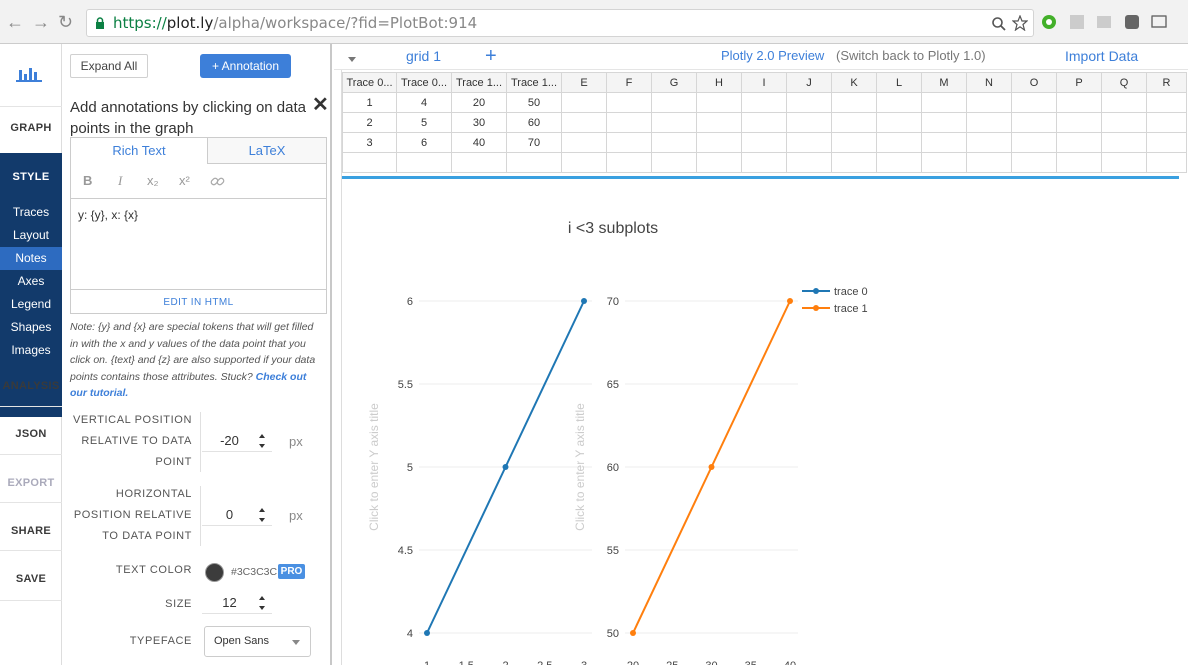 This screenshot has width=1188, height=665. I want to click on grid-divider, so click(760, 177).